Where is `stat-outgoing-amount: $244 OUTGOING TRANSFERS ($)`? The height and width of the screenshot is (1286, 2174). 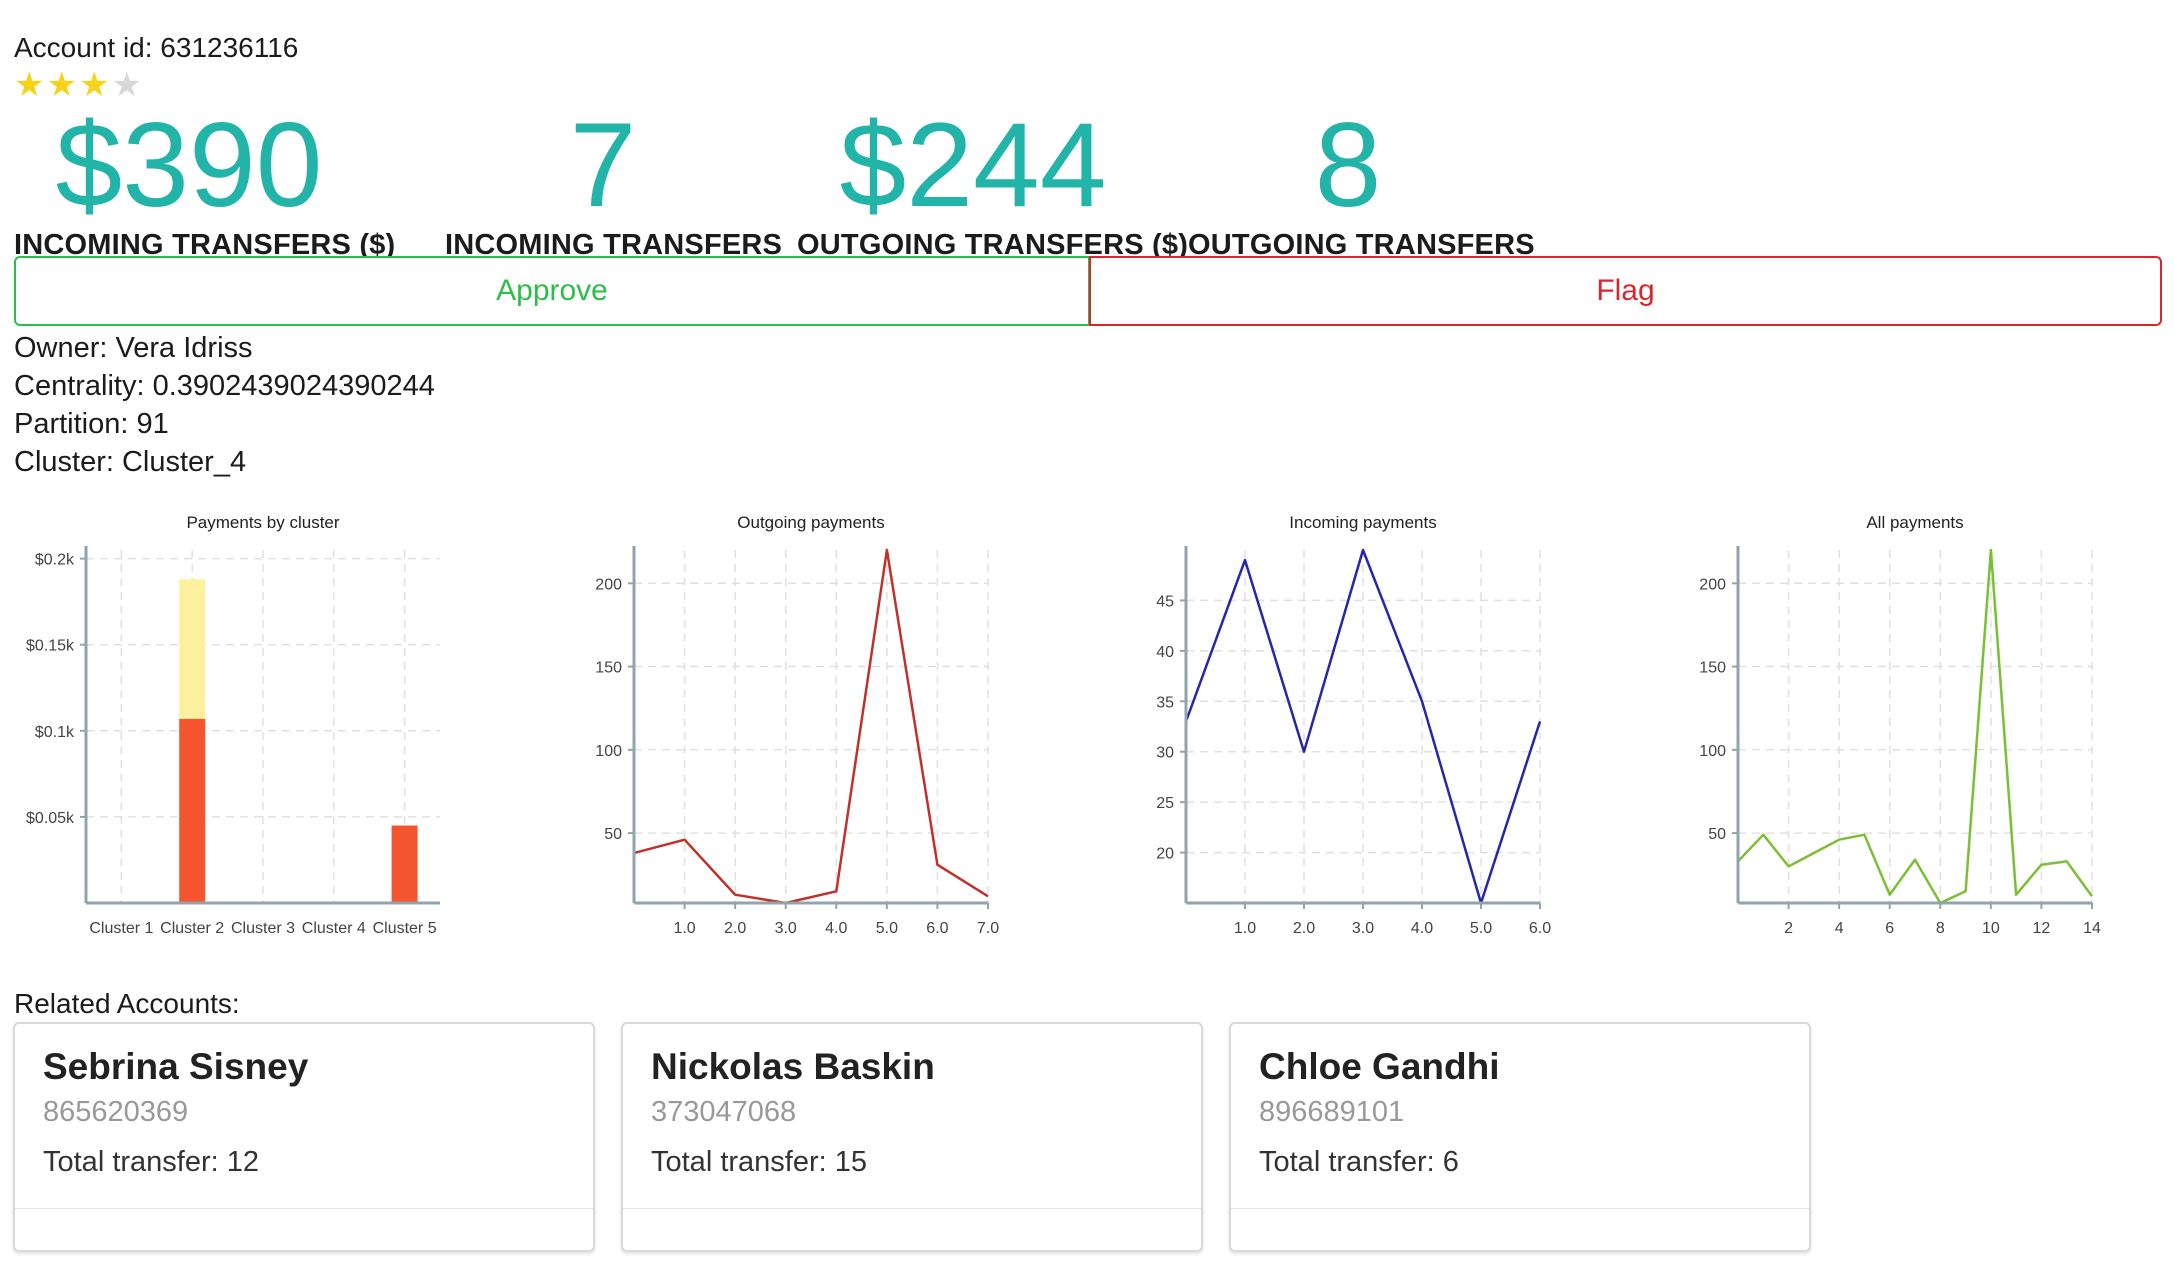 stat-outgoing-amount: $244 OUTGOING TRANSFERS ($) is located at coordinates (992, 180).